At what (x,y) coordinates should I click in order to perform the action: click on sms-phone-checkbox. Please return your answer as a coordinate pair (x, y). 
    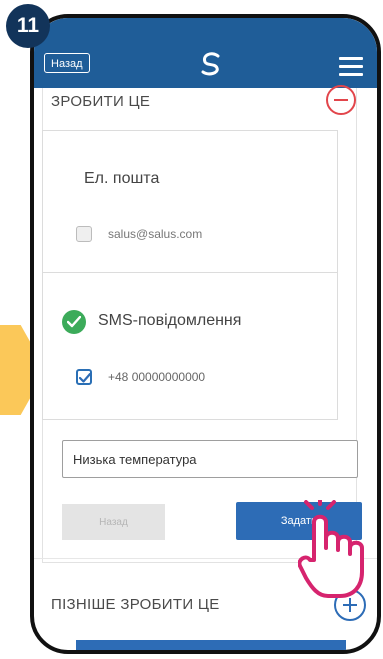
    Looking at the image, I should click on (84, 377).